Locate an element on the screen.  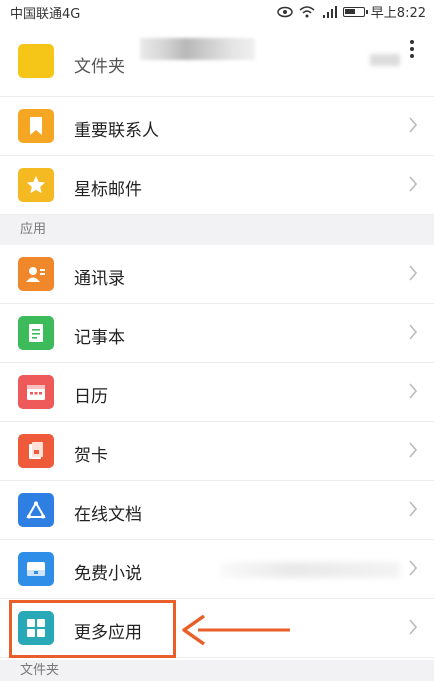
list-item-calendar: 日历 is located at coordinates (217, 392).